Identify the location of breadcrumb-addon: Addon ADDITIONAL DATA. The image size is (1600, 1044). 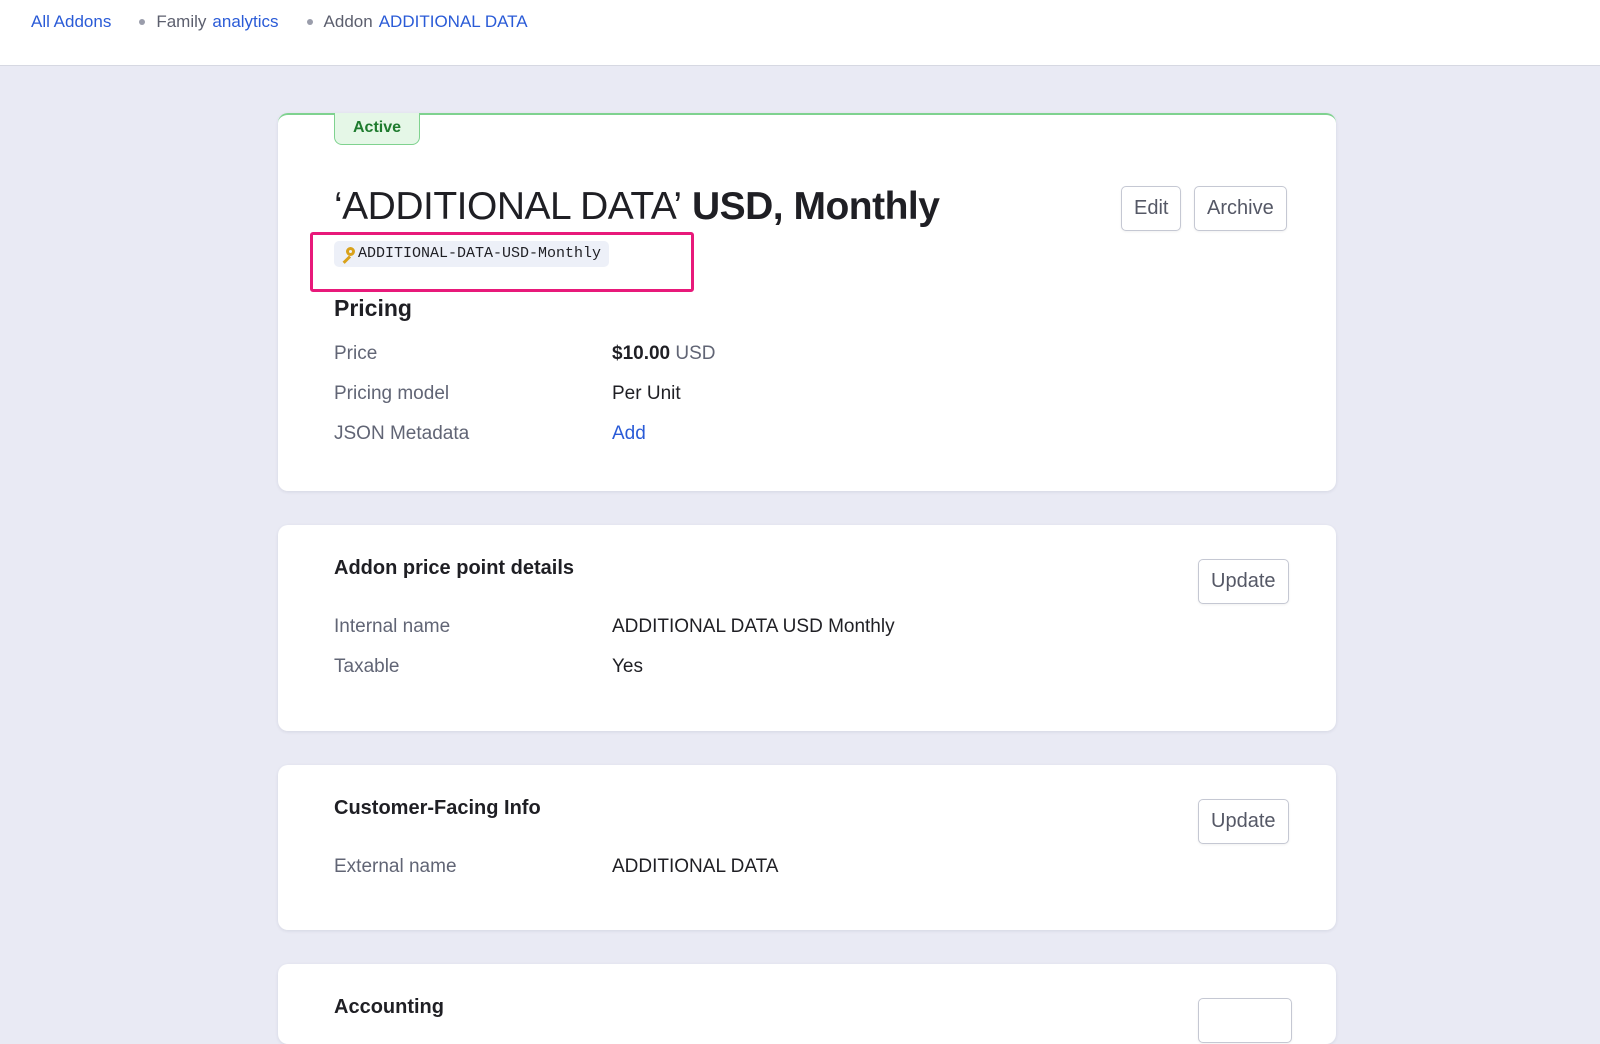
(403, 22).